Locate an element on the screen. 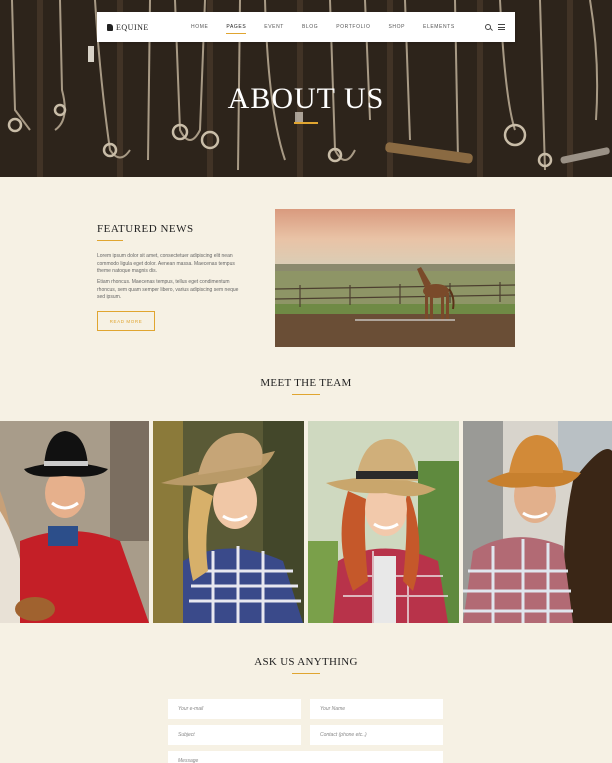  contact-field: Contact (phone etc..) is located at coordinates (376, 735).